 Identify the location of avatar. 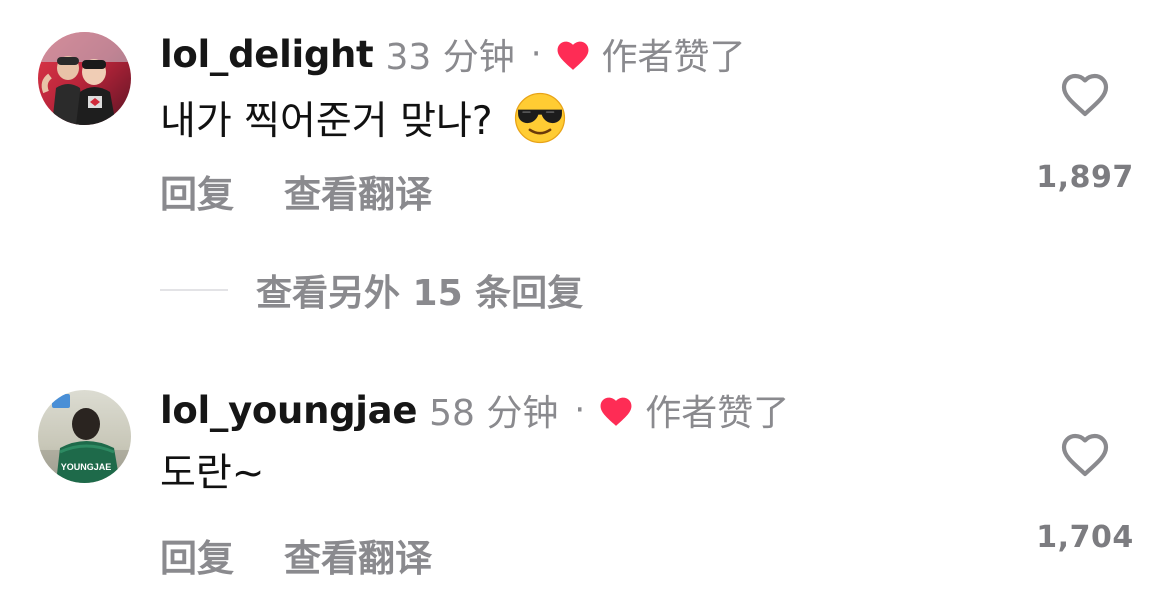
(84, 78).